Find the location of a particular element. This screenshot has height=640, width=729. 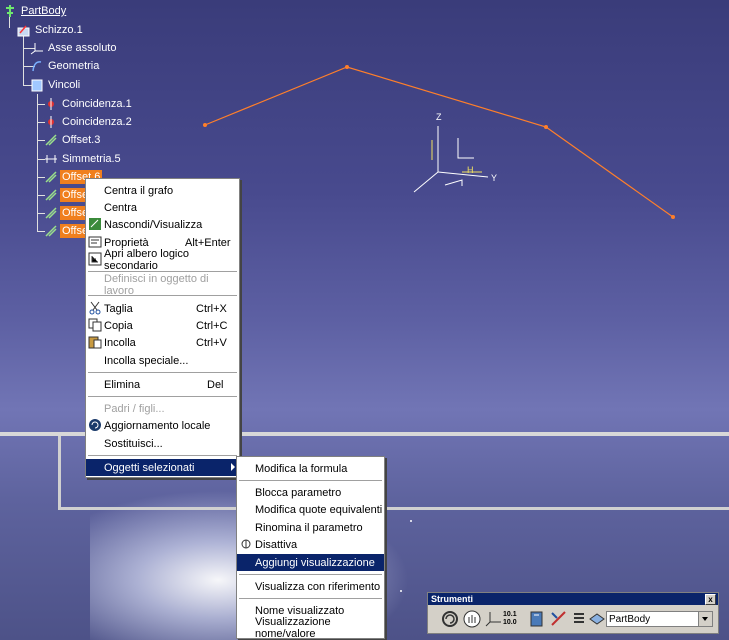

tree-node-constraint: Offset.3 is located at coordinates (73, 140).